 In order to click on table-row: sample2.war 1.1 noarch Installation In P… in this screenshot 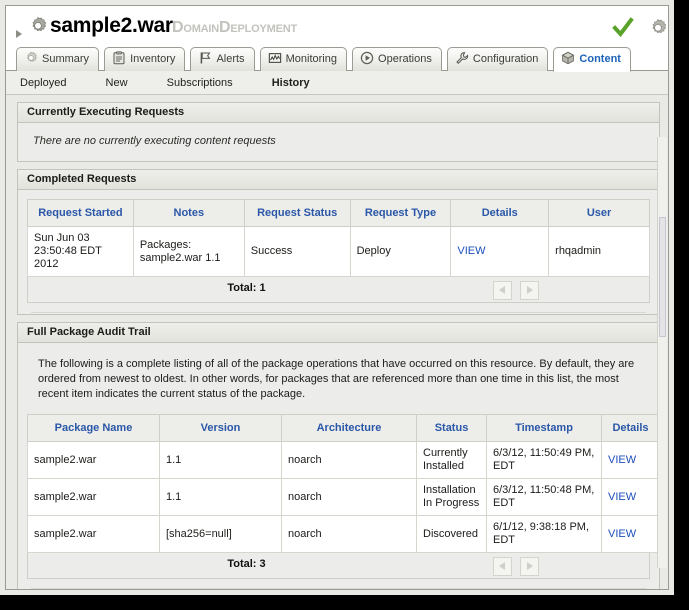, I will do `click(343, 497)`.